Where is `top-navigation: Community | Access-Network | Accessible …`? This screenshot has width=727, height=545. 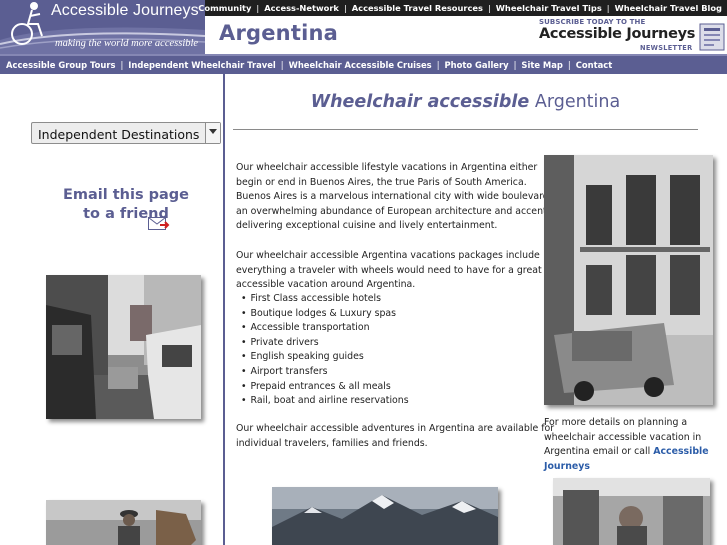 top-navigation: Community | Access-Network | Accessible … is located at coordinates (462, 8).